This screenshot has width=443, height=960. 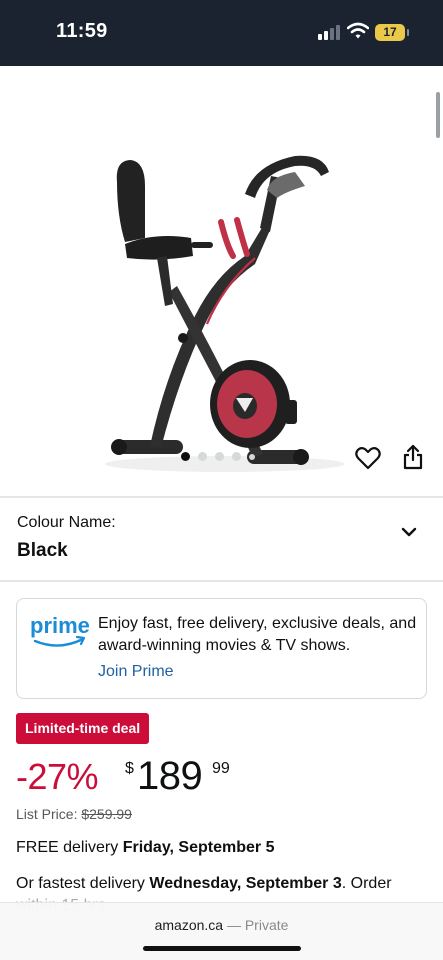 I want to click on colour-label: Colour Name:, so click(x=66, y=522).